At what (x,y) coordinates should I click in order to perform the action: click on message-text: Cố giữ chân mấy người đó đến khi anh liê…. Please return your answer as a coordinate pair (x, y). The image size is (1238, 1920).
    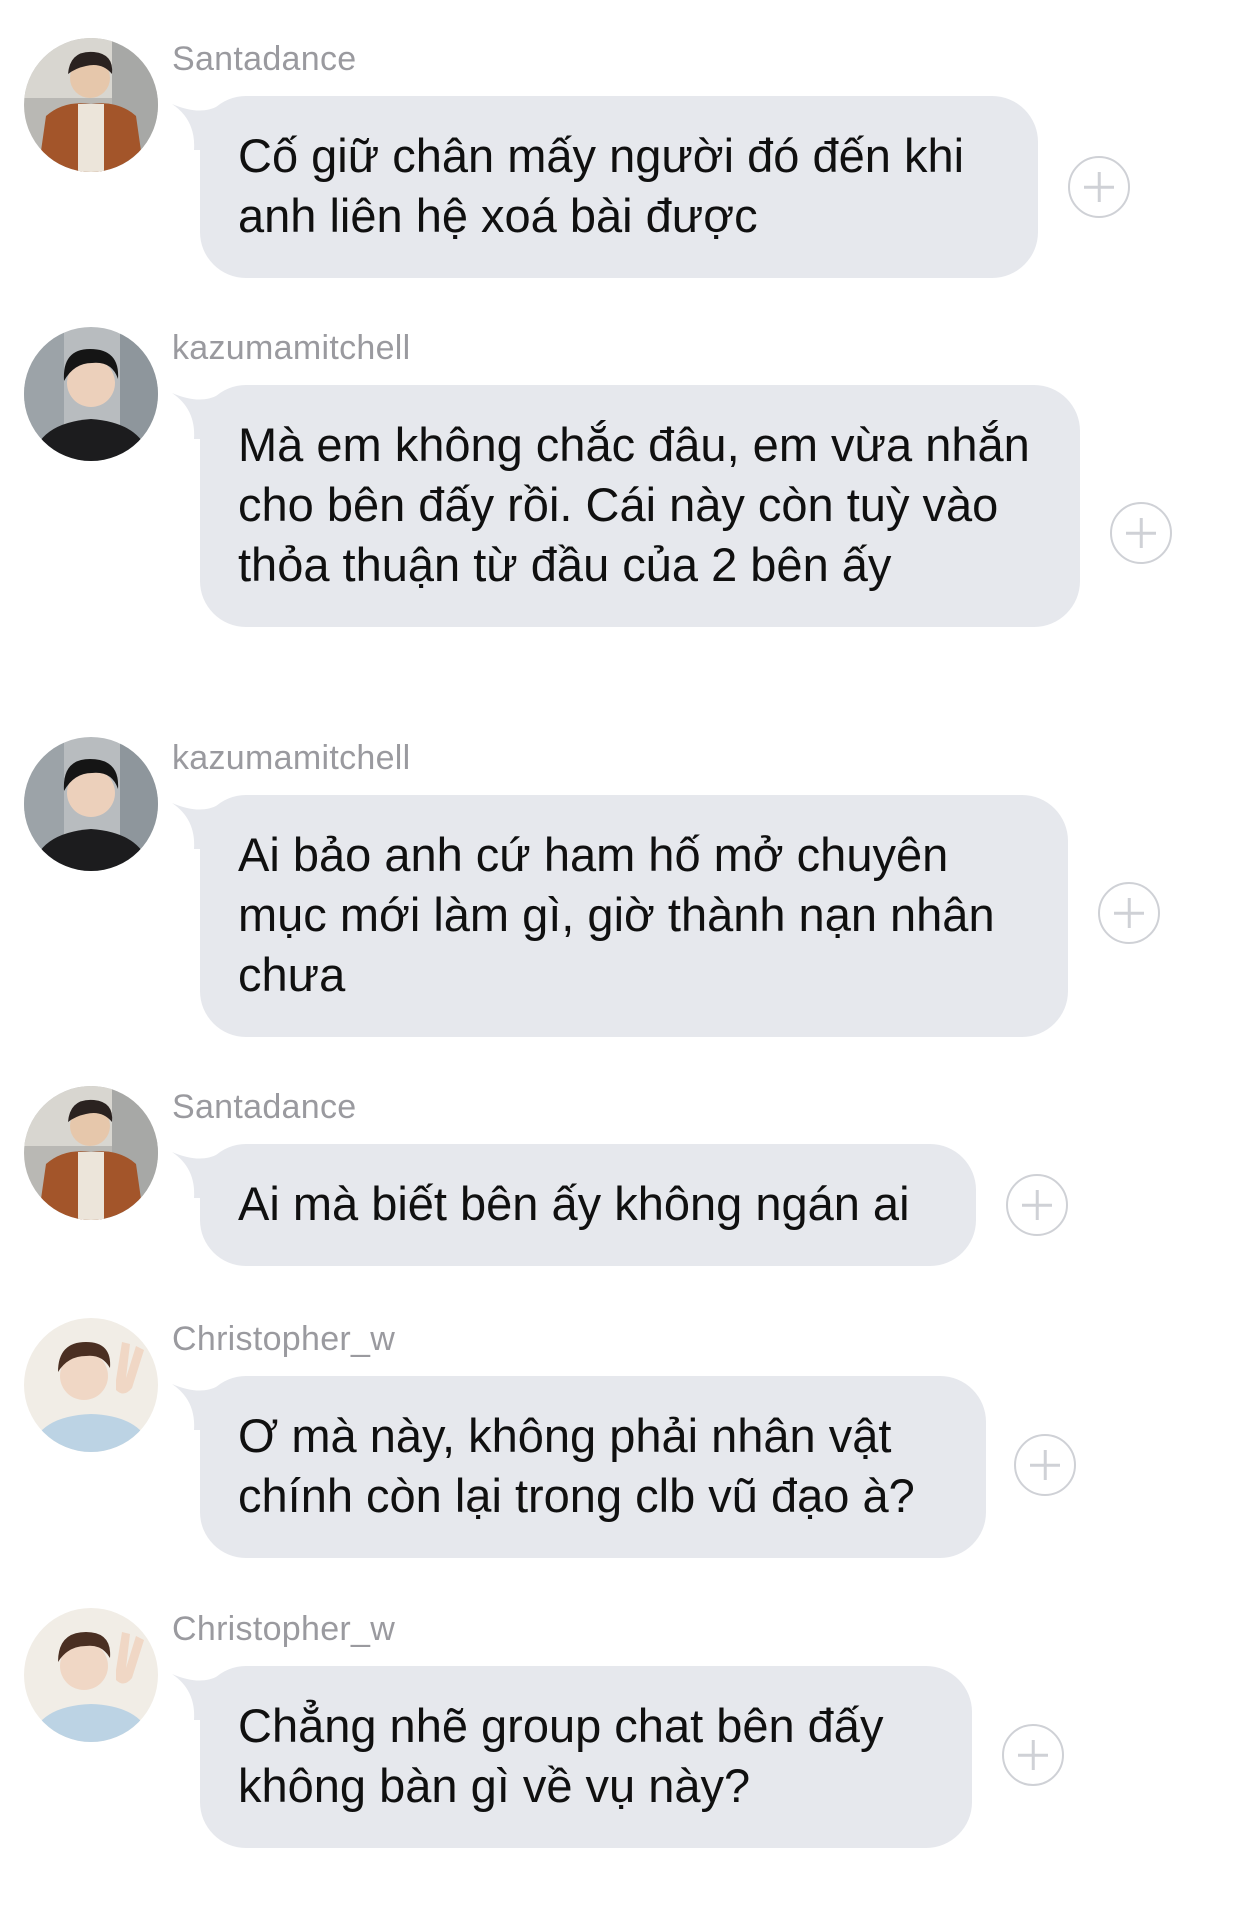
    Looking at the image, I should click on (601, 185).